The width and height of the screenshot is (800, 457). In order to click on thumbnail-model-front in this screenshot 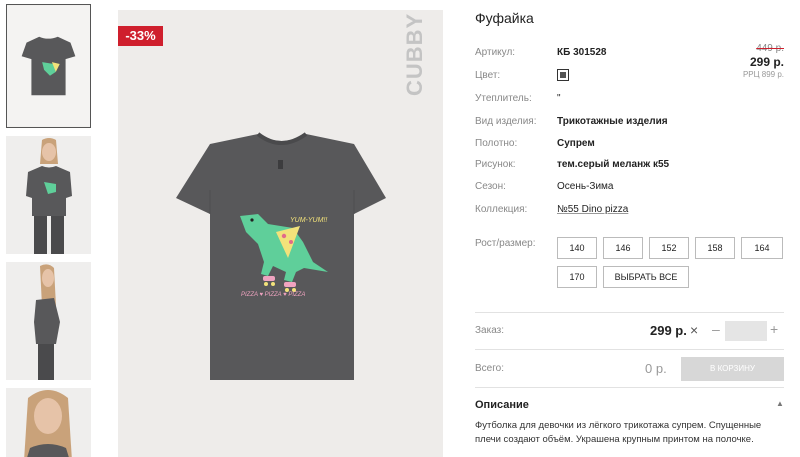, I will do `click(48, 195)`.